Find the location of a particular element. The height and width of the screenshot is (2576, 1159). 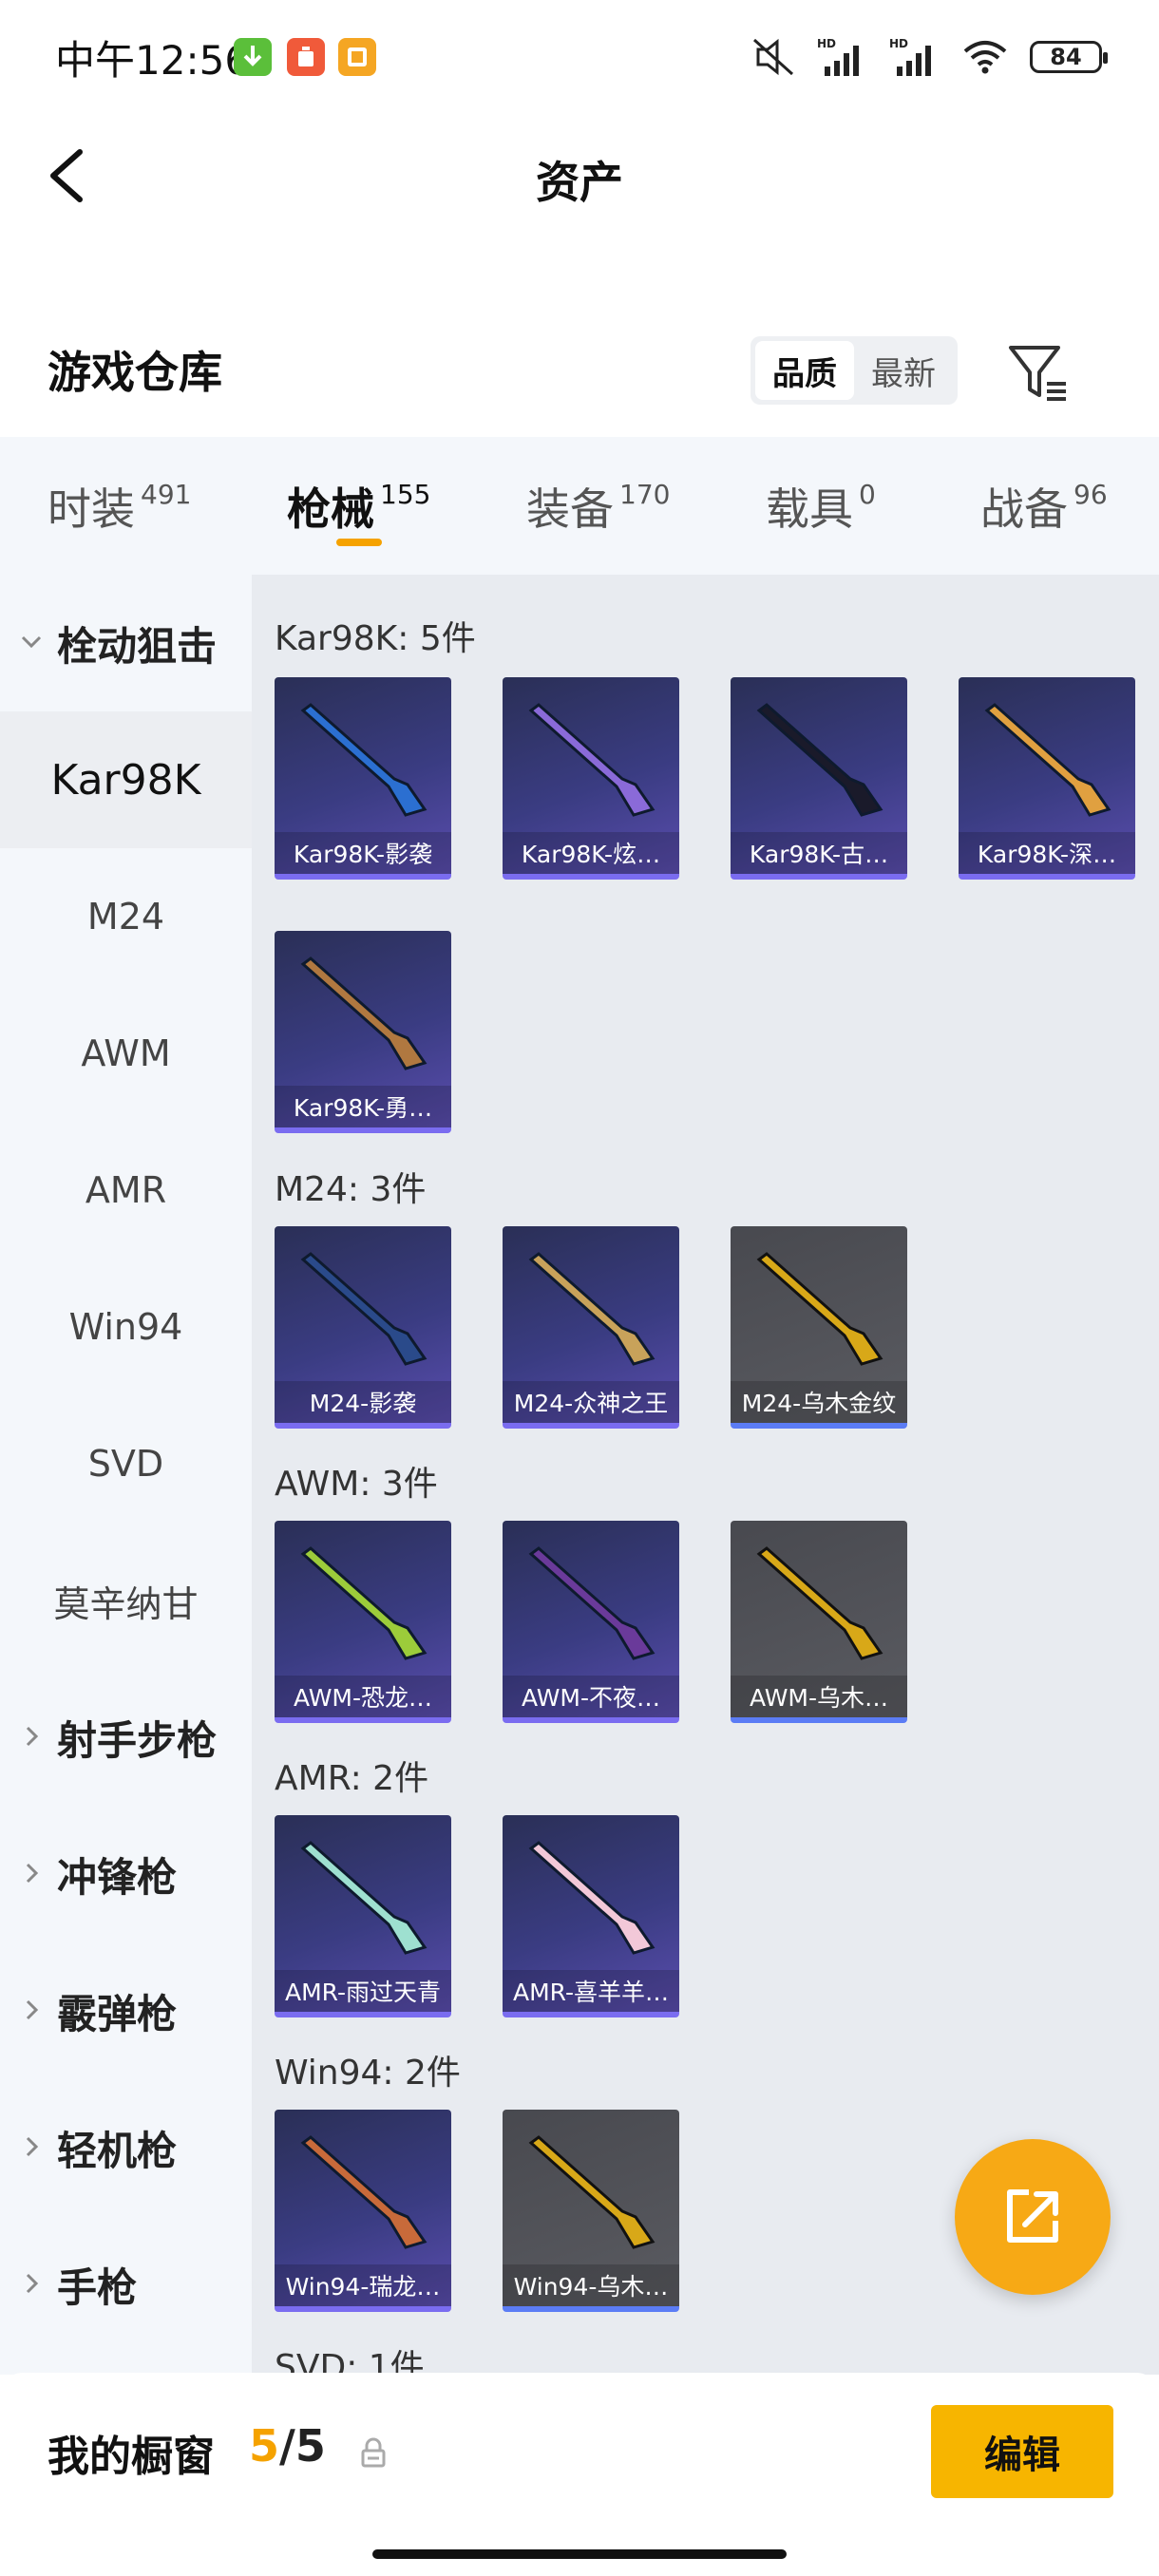

group-title: Win94: 2件 is located at coordinates (368, 2073).